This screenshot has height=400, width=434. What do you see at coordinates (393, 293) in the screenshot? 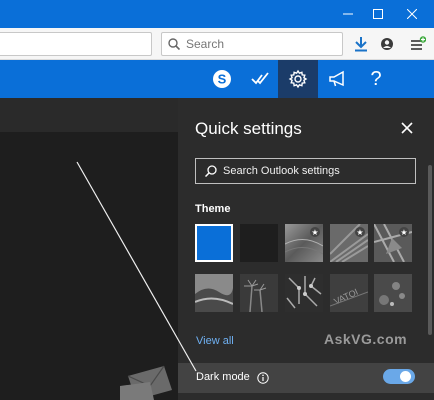
I see `theme-tile-bokeh` at bounding box center [393, 293].